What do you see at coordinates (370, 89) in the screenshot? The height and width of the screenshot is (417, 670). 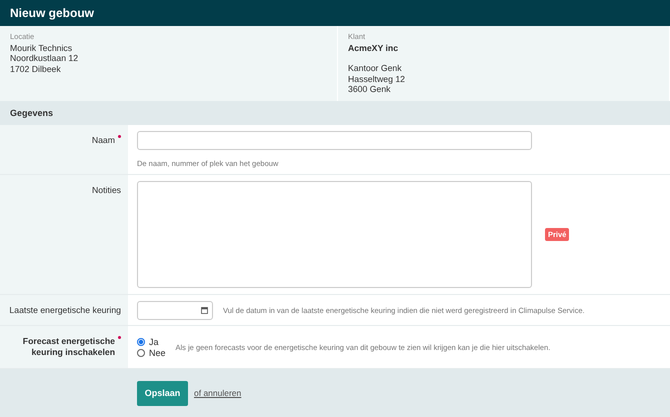 I see `address-line: 3600 Genk` at bounding box center [370, 89].